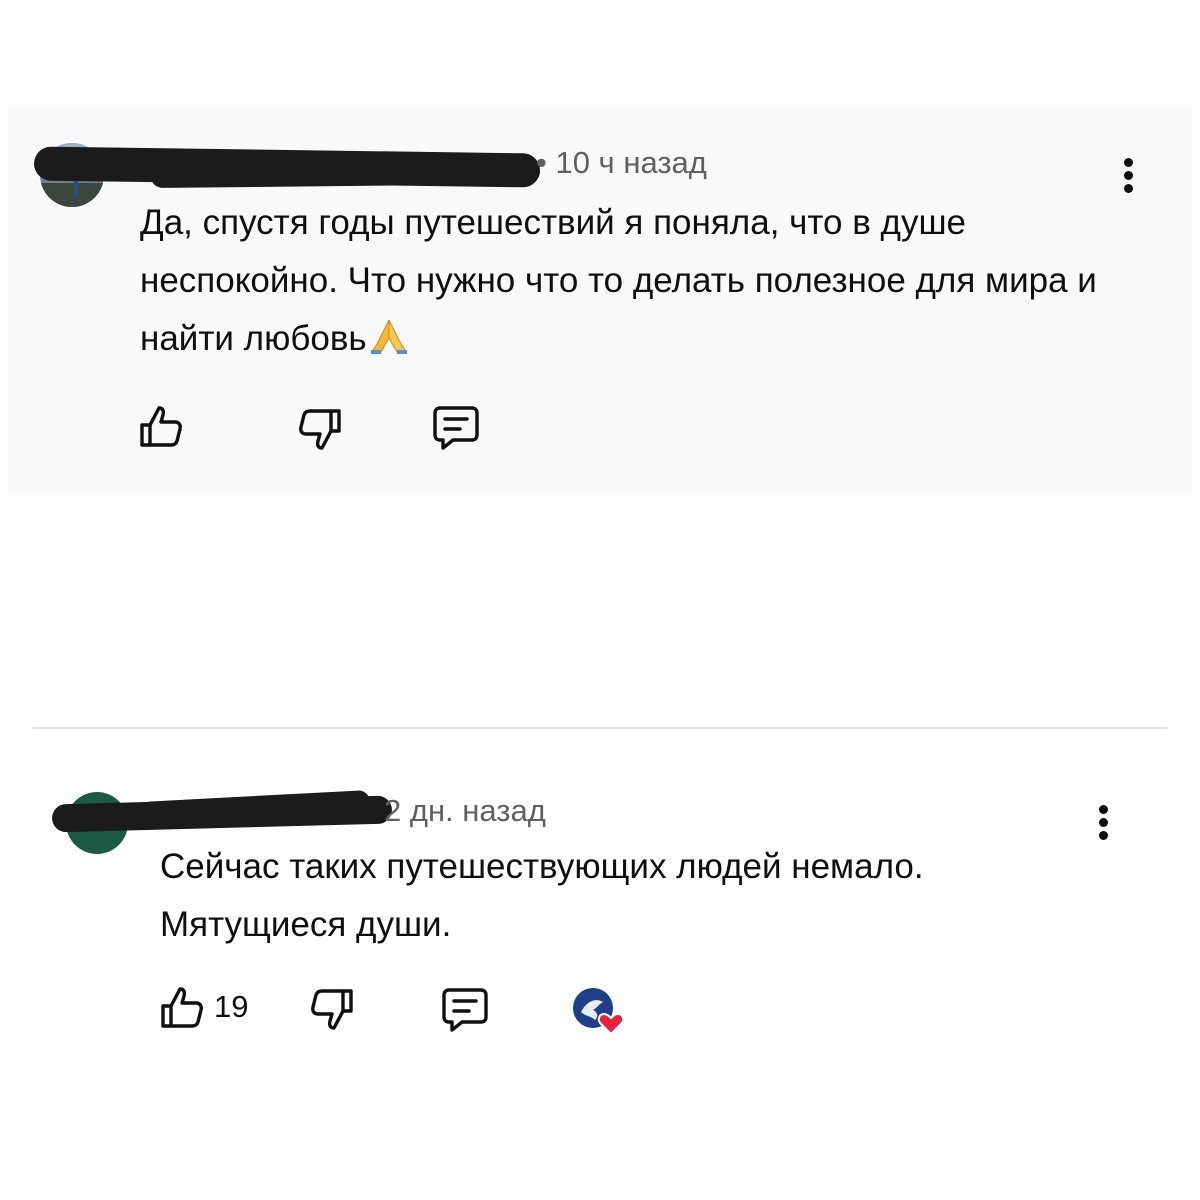 The image size is (1200, 1200). What do you see at coordinates (465, 810) in the screenshot?
I see `comment-timestamp: 2 дн. назад` at bounding box center [465, 810].